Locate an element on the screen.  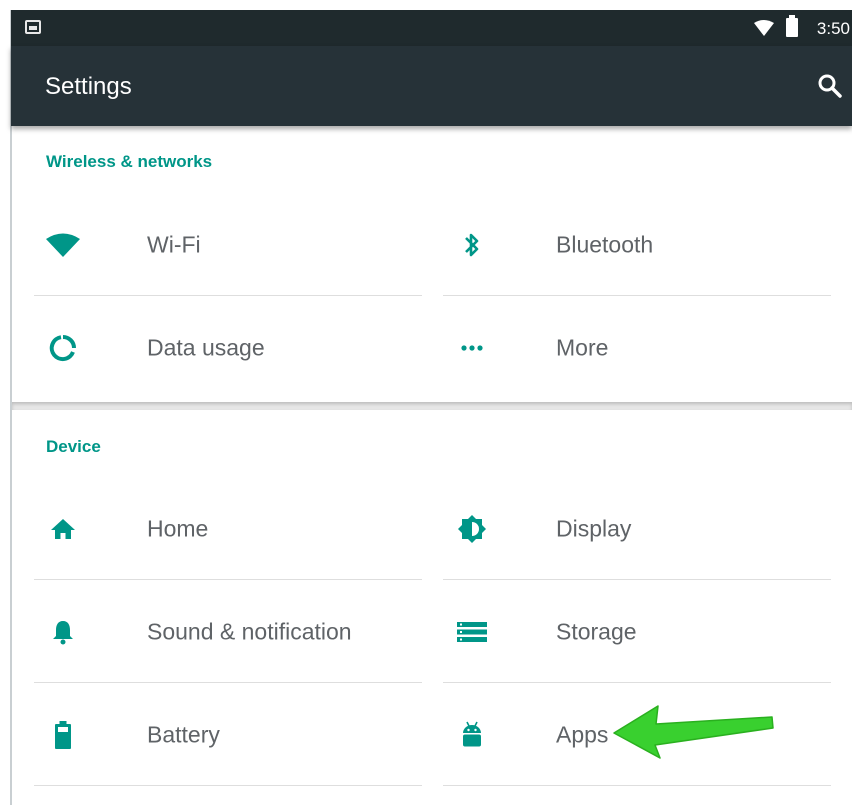
settings-item-more: More is located at coordinates (637, 347).